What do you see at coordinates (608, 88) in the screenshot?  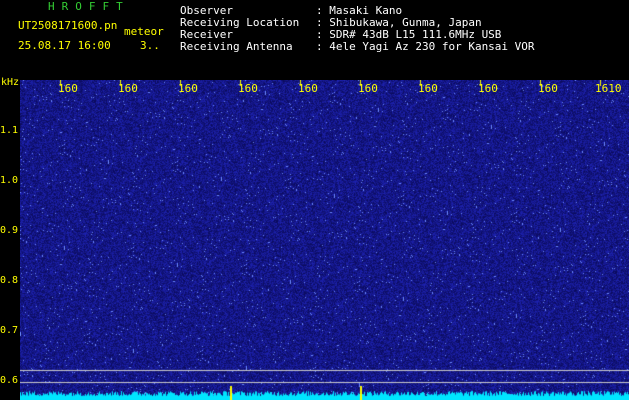 I see `x-tick-label: 1610` at bounding box center [608, 88].